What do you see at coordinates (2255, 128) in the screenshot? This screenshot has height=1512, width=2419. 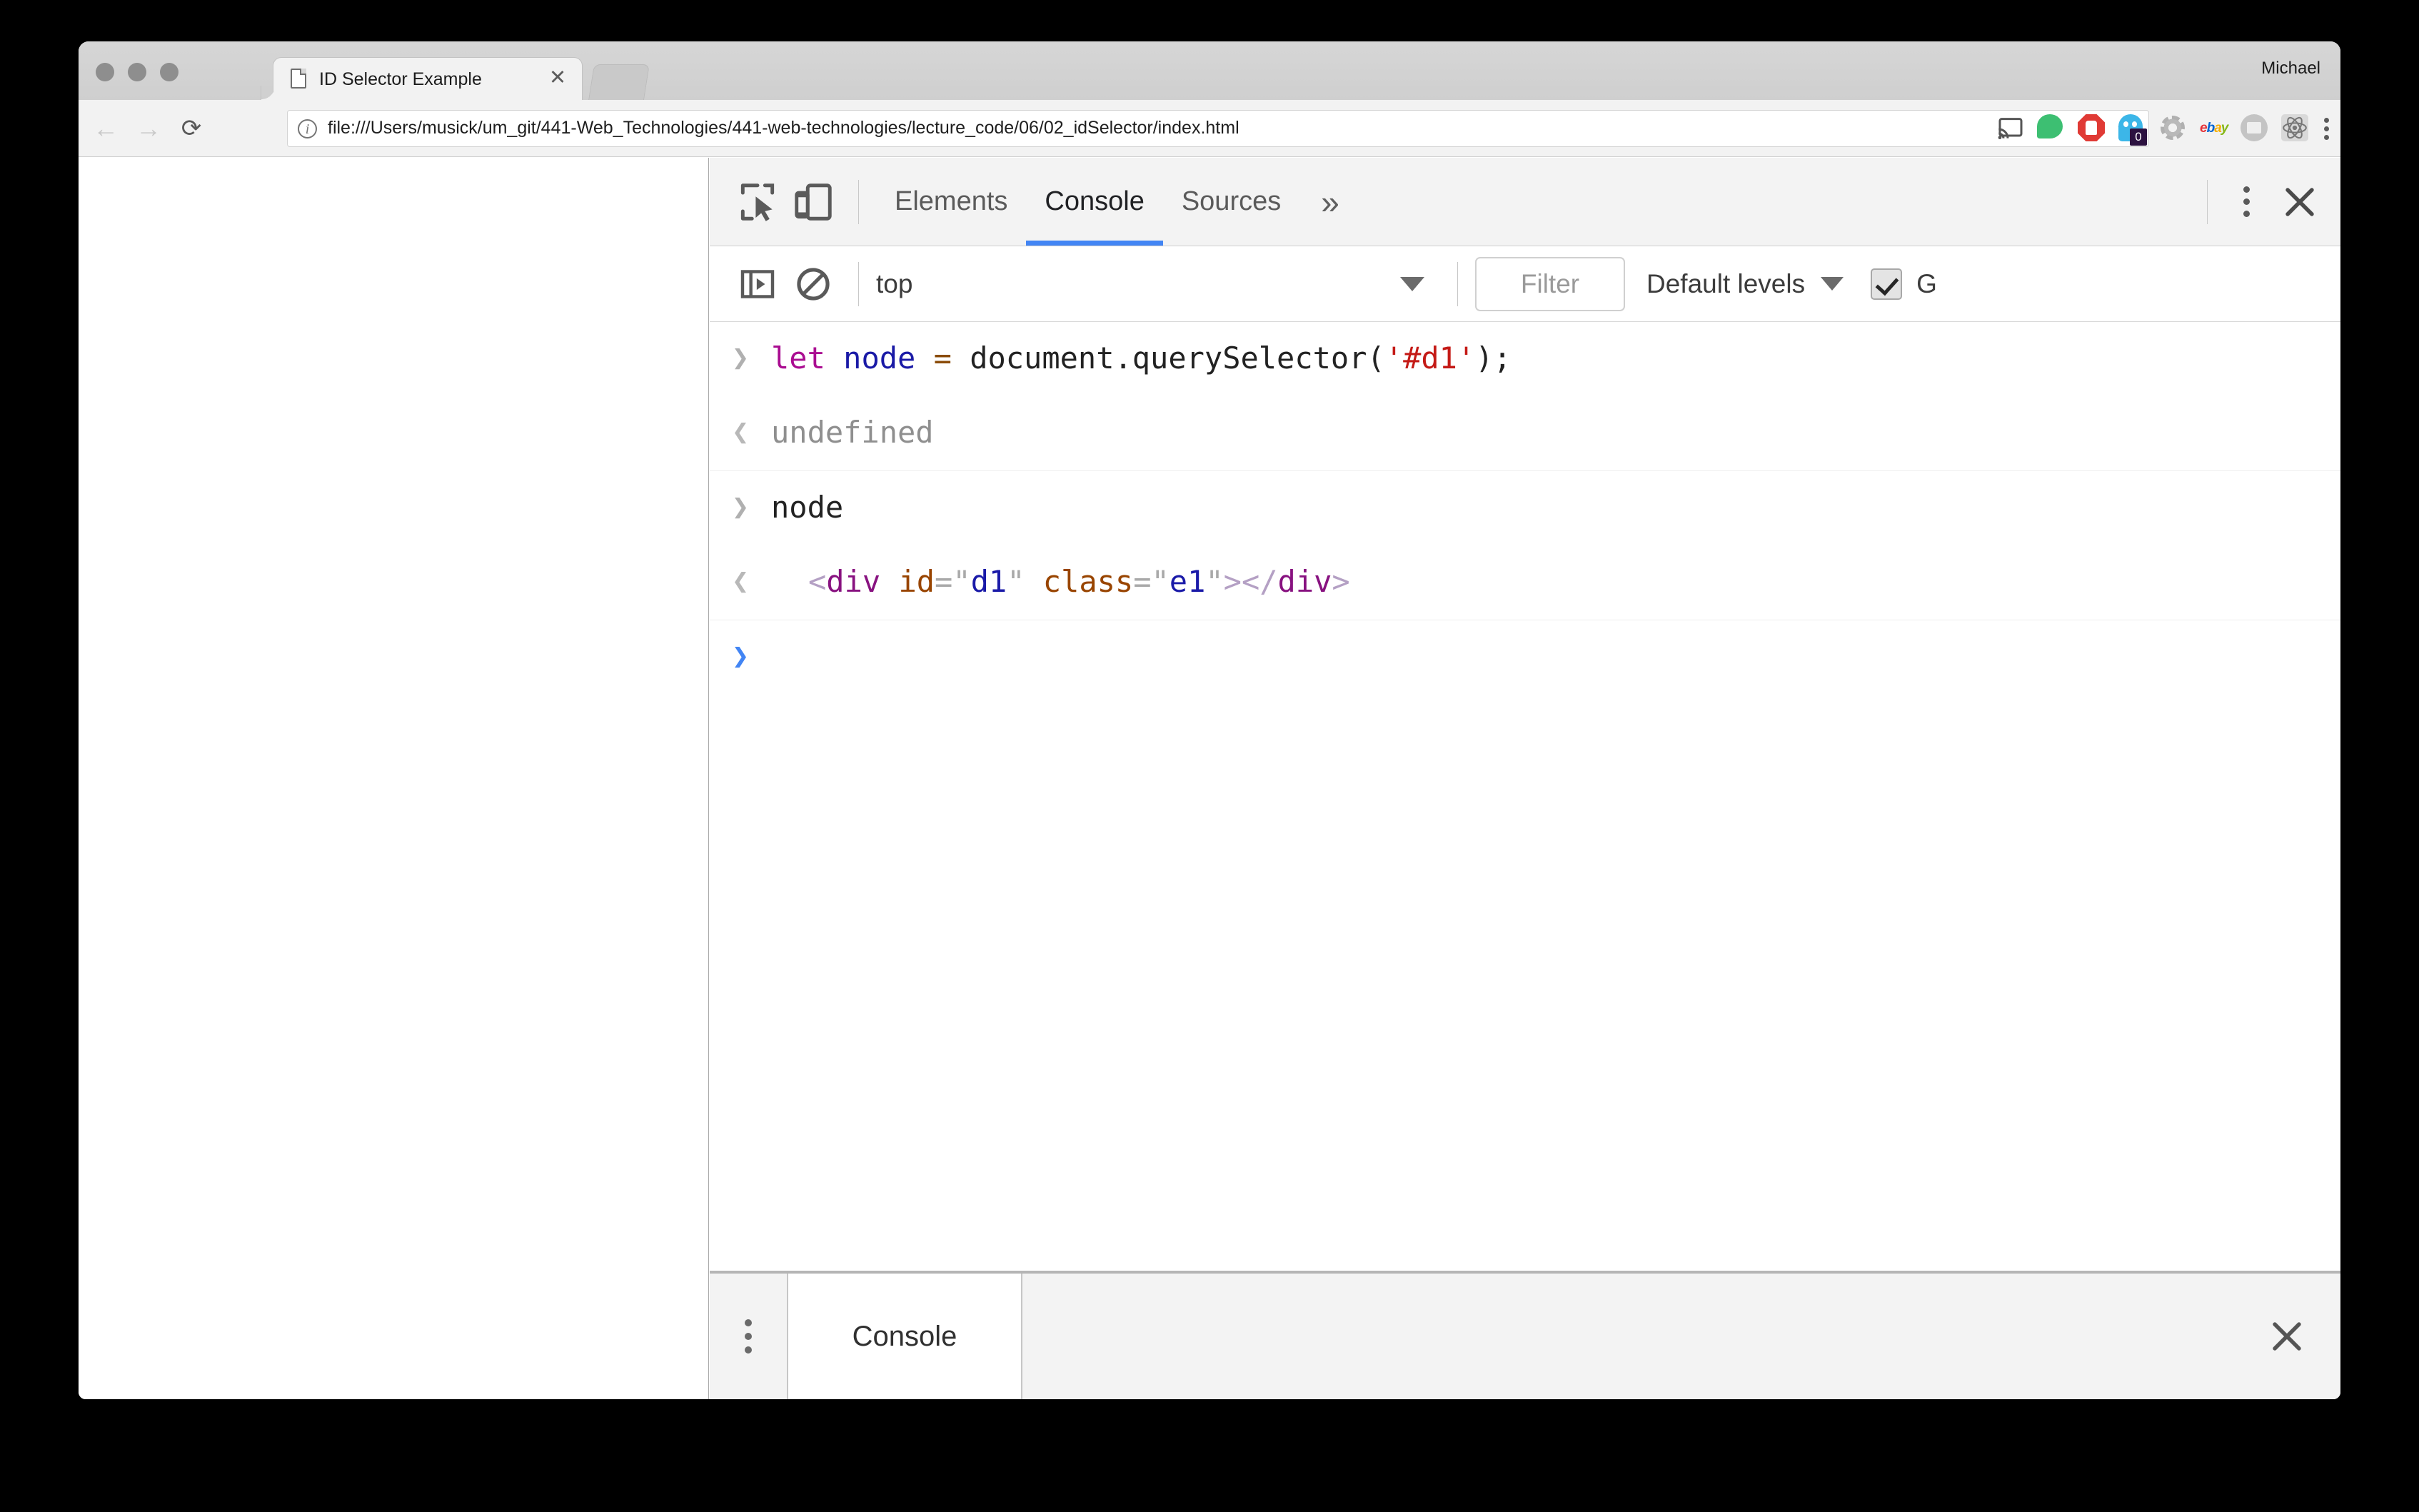 I see `image-icon` at bounding box center [2255, 128].